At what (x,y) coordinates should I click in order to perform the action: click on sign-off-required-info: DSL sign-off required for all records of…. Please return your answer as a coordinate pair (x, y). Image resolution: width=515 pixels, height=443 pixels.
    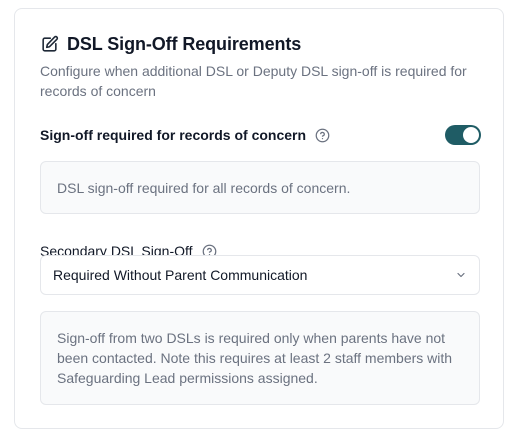
    Looking at the image, I should click on (260, 187).